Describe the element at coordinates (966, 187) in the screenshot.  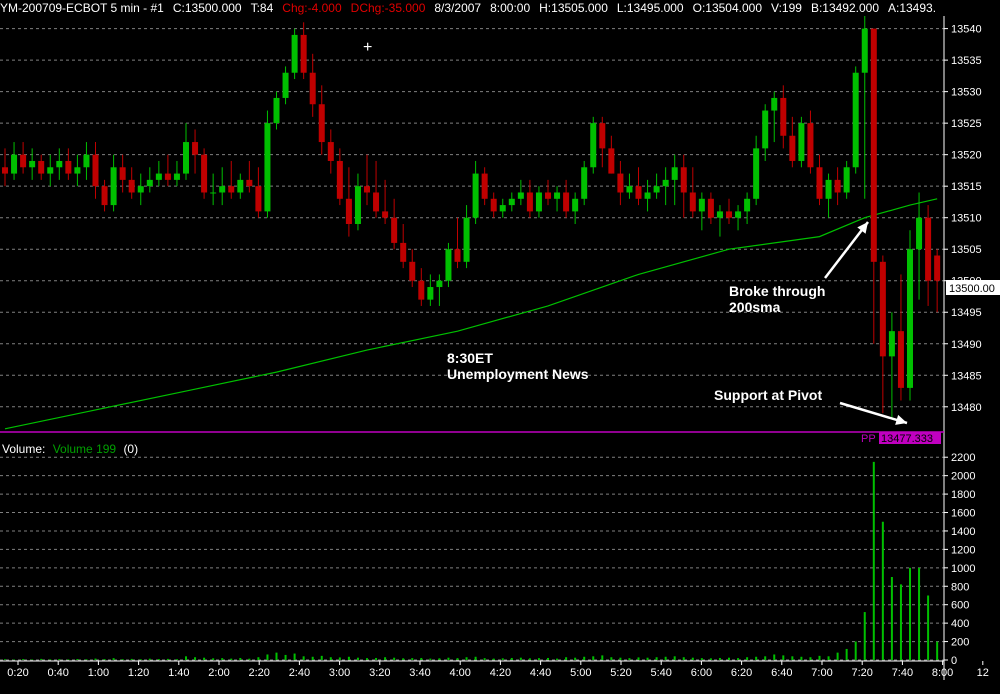
I see `price-tick-label: 13515` at that location.